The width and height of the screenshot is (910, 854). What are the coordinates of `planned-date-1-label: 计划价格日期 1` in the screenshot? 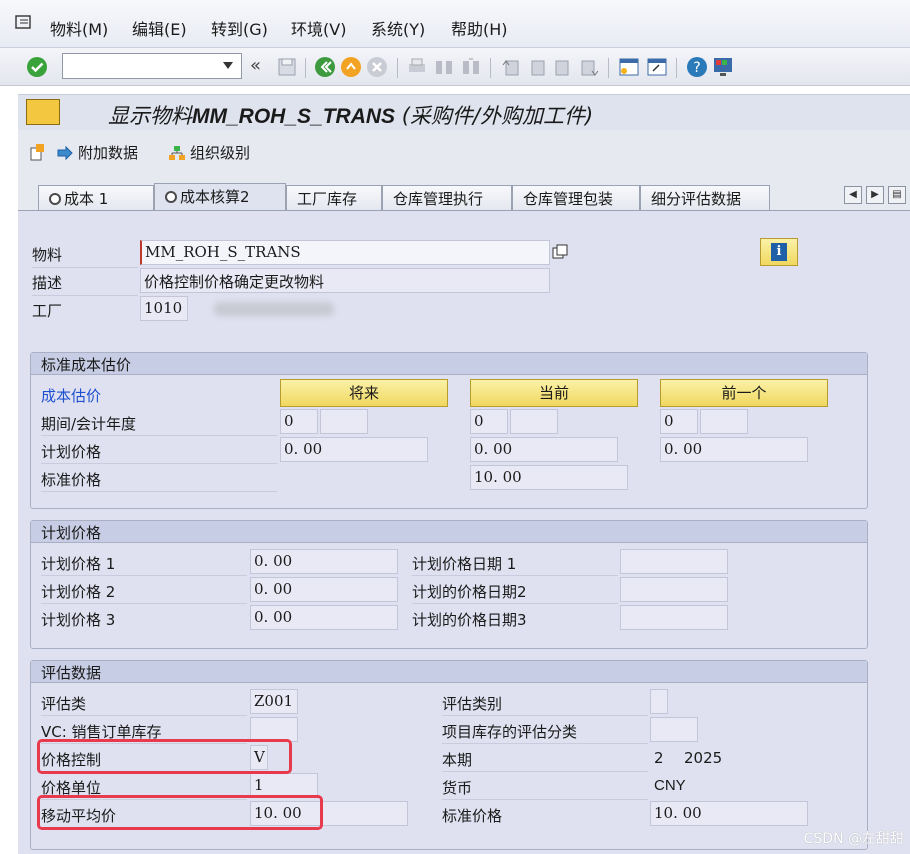 It's located at (464, 564).